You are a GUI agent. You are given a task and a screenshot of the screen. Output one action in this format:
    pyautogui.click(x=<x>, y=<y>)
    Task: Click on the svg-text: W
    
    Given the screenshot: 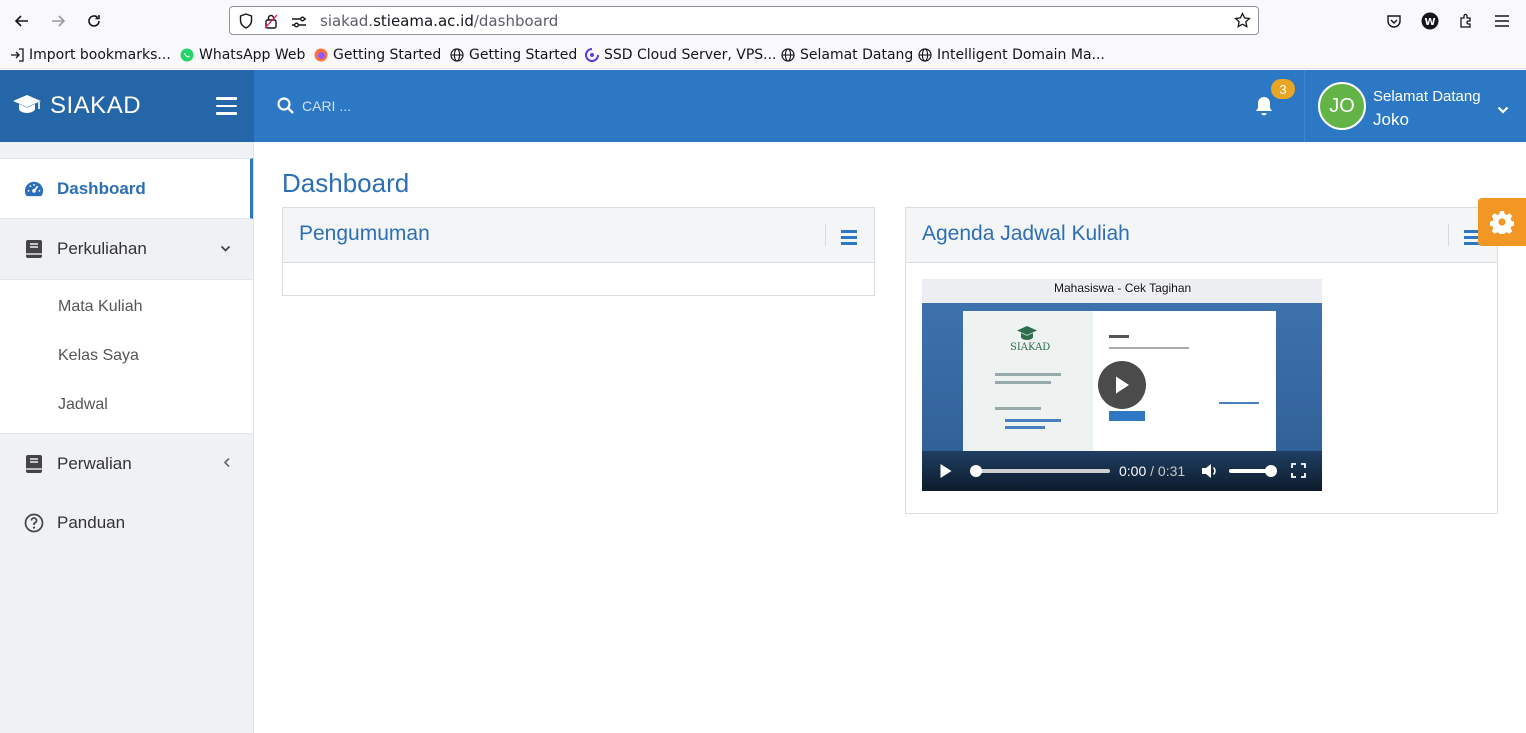 What is the action you would take?
    pyautogui.click(x=1429, y=22)
    